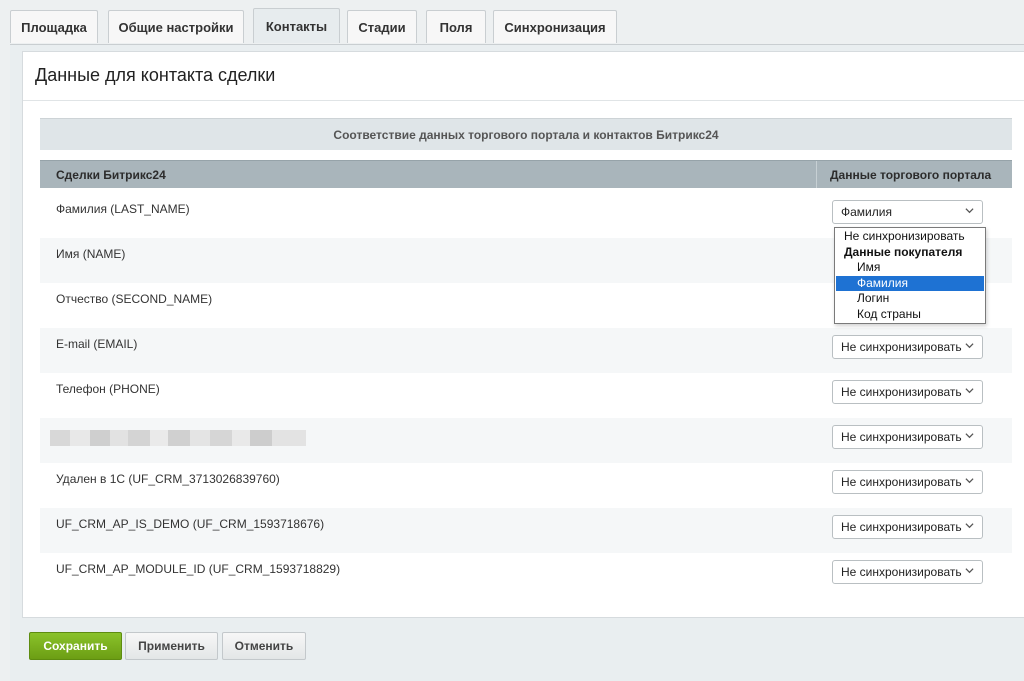  I want to click on table-row: Телефон (PHONE) Не синхронизировать, so click(526, 395).